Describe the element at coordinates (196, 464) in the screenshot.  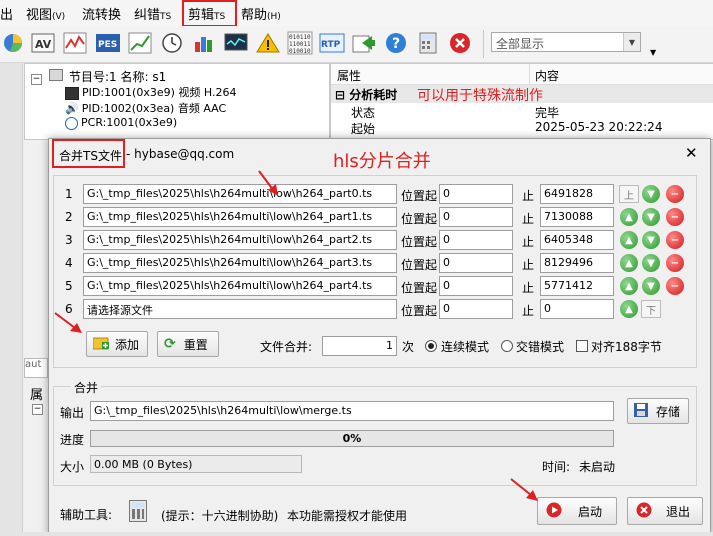
I see `size-value: 0.00 MB (0 Bytes)` at that location.